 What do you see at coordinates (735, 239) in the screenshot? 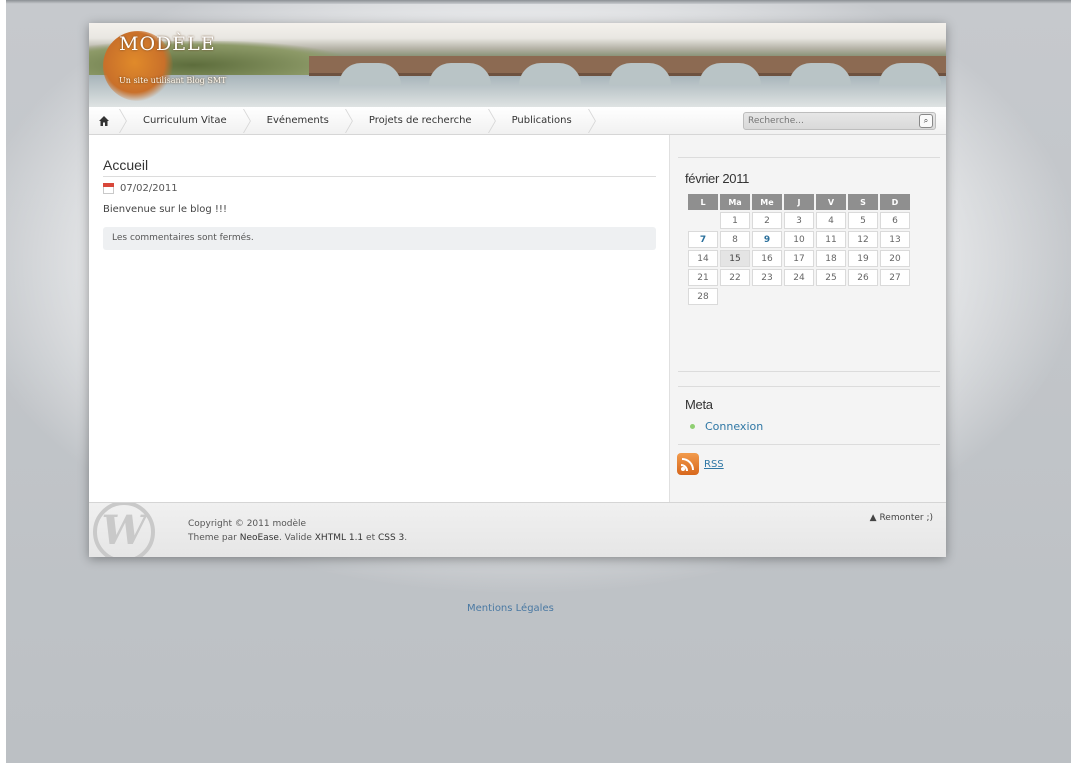
I see `calendar-day: 8` at bounding box center [735, 239].